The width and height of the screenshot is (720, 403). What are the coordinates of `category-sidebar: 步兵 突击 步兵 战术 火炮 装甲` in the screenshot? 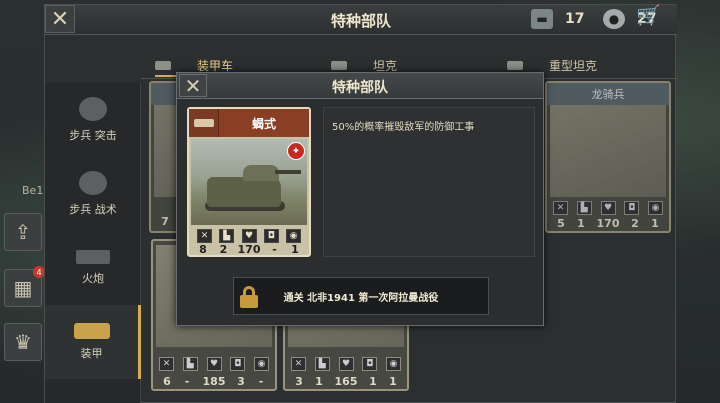 It's located at (93, 243).